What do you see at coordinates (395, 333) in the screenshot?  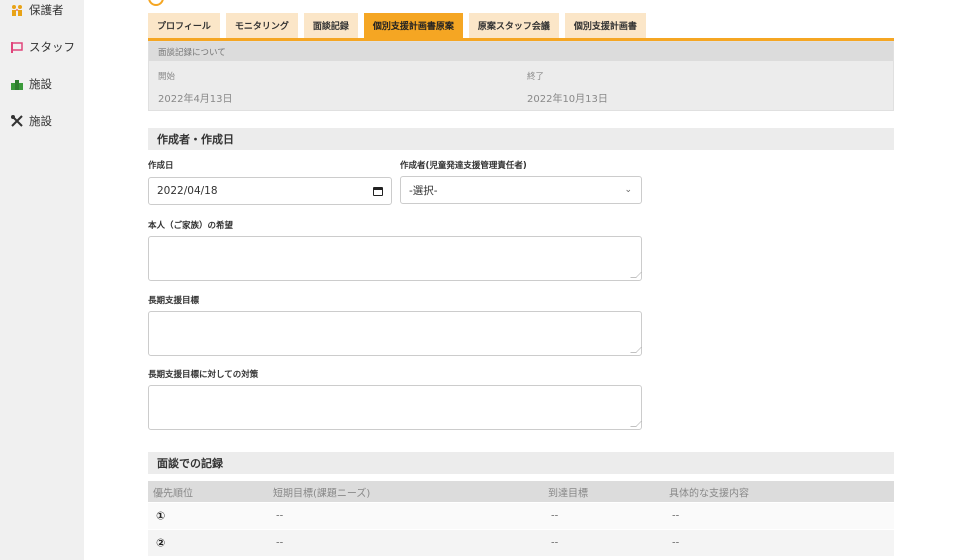 I see `long-goal-textarea` at bounding box center [395, 333].